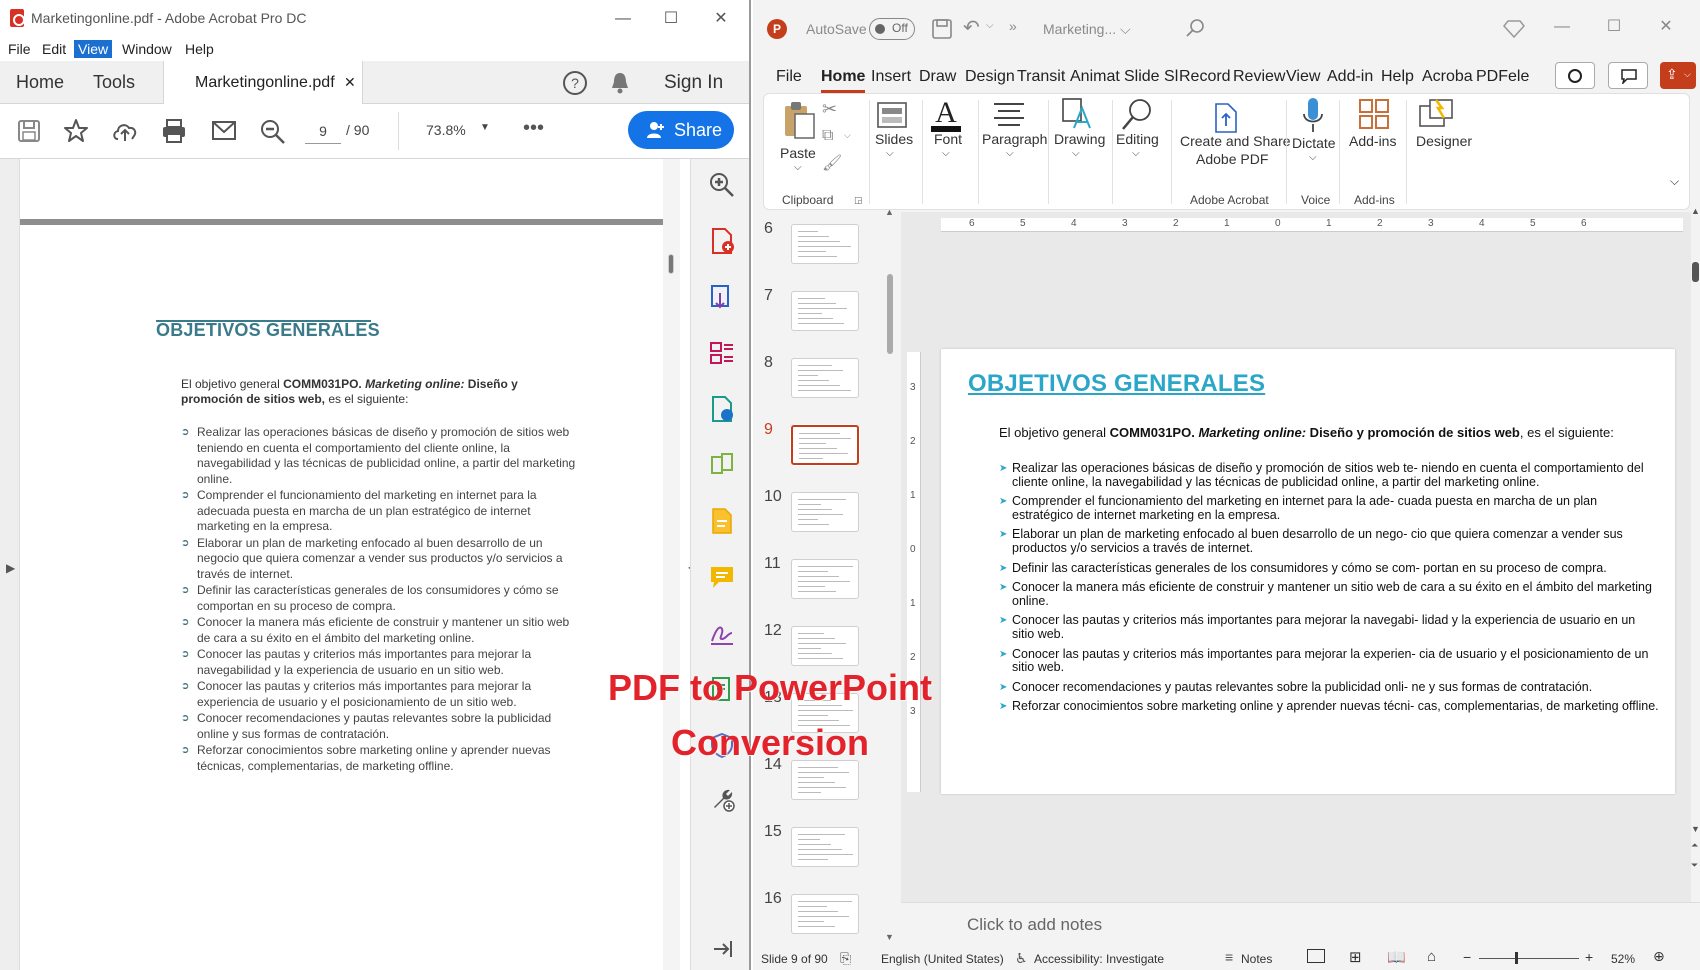 The height and width of the screenshot is (970, 1700). What do you see at coordinates (858, 200) in the screenshot?
I see `clipboard-launcher-icon: ◲` at bounding box center [858, 200].